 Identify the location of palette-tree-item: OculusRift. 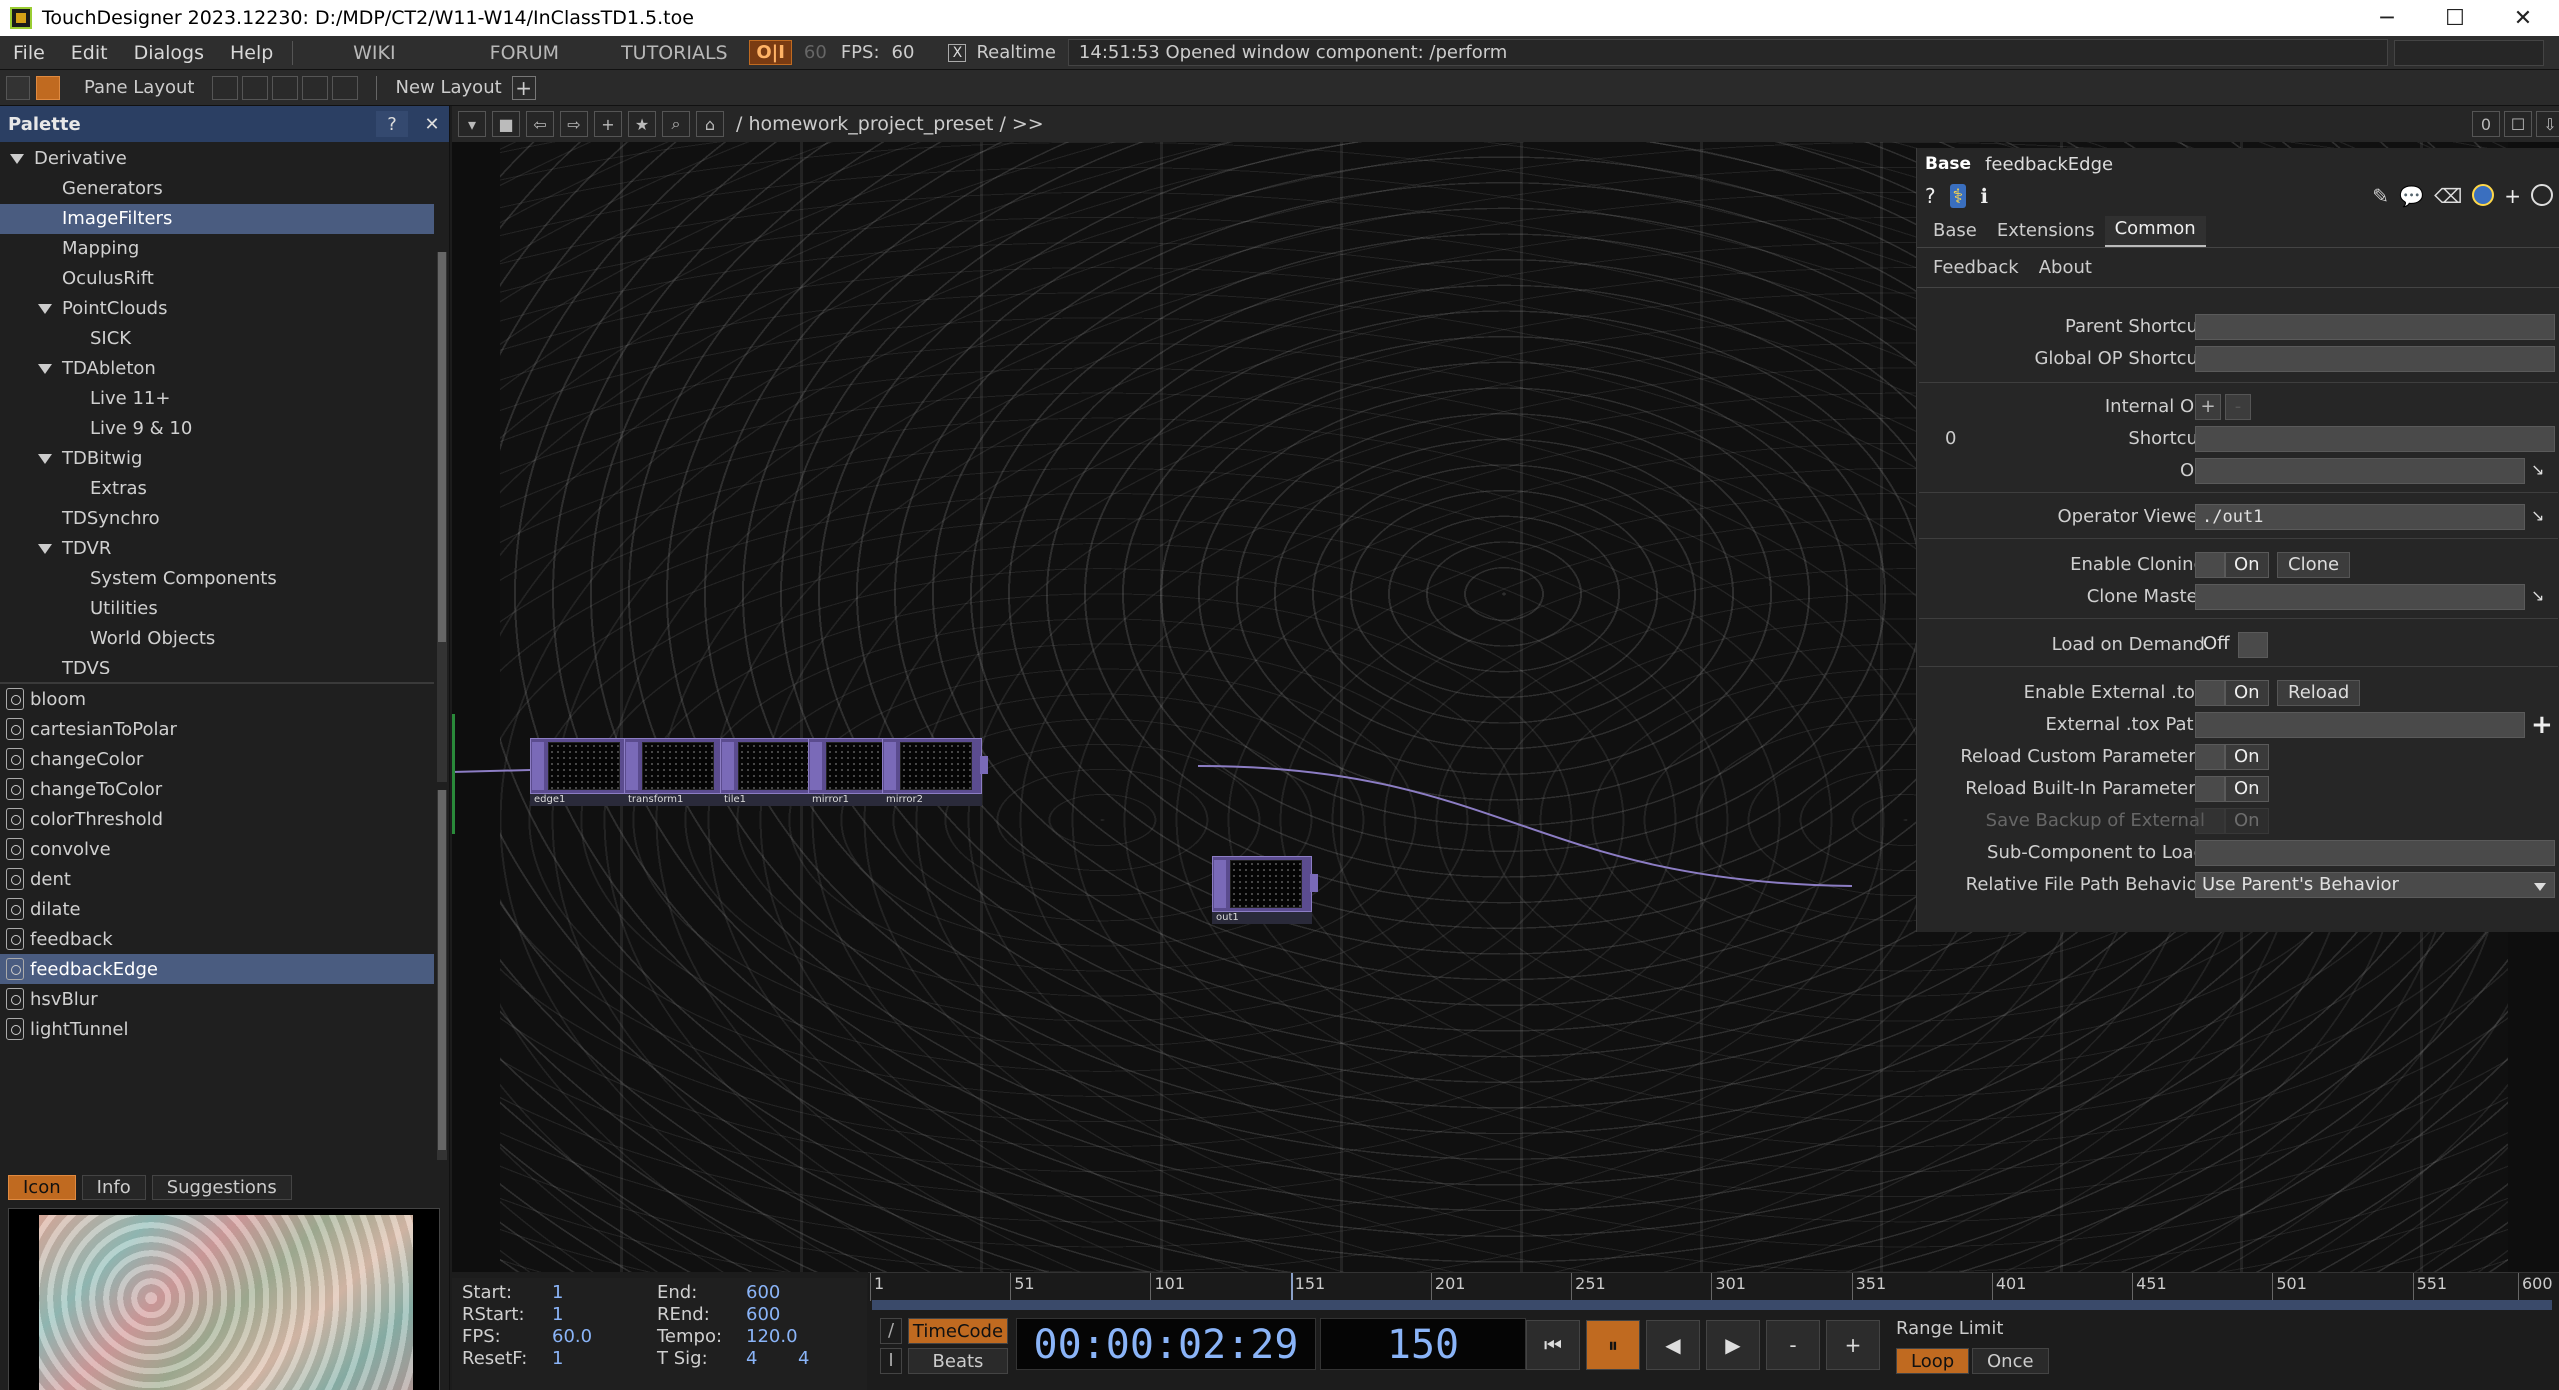
(217, 279).